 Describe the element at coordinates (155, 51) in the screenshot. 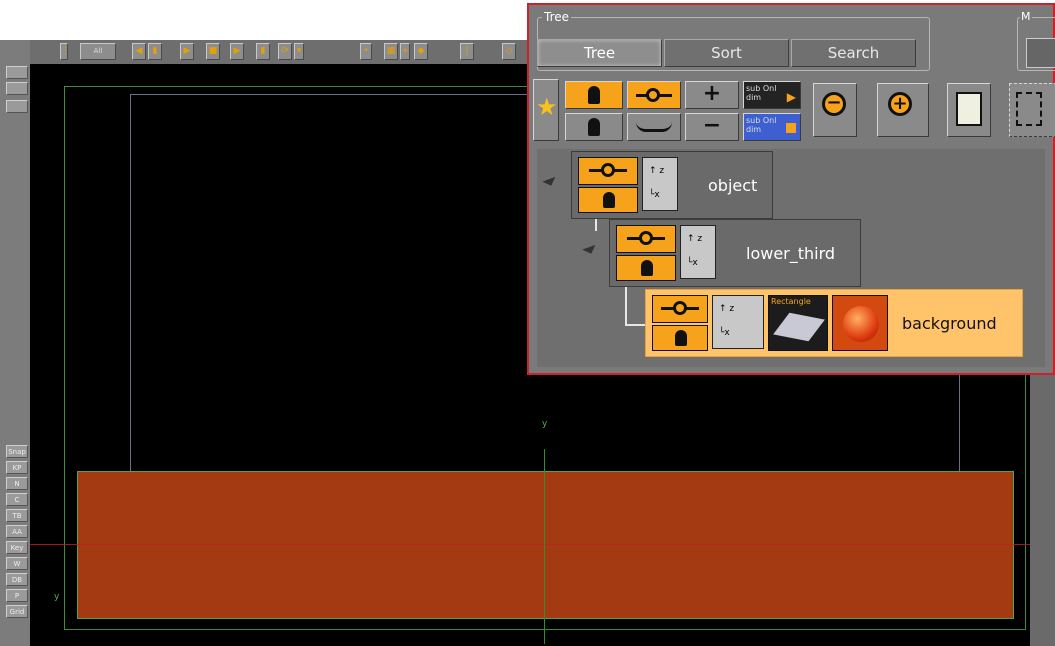

I see `step-back-icon: ▮` at that location.